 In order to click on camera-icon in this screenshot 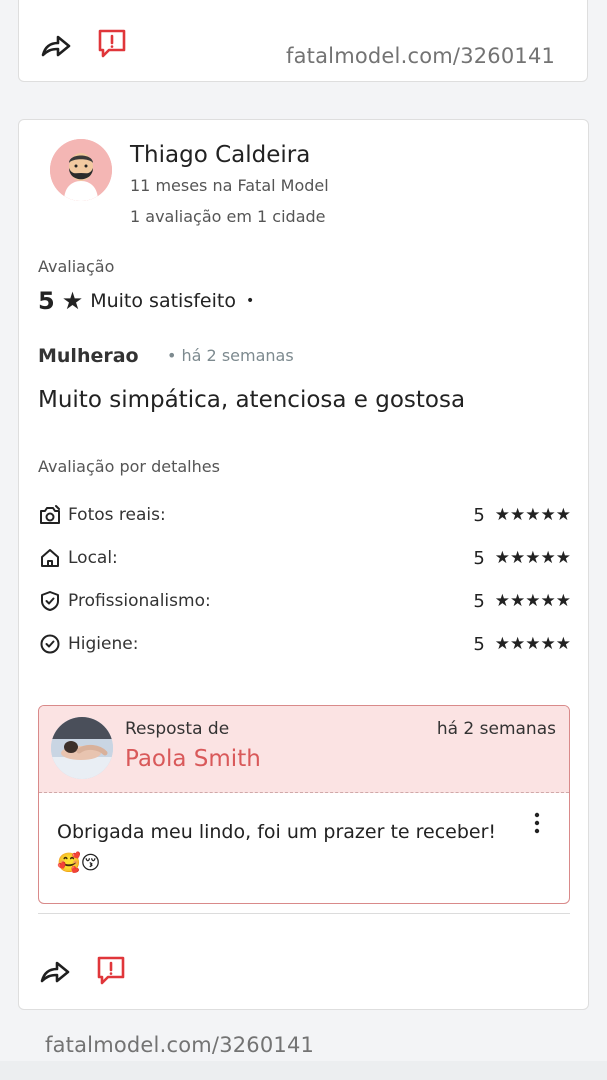, I will do `click(50, 515)`.